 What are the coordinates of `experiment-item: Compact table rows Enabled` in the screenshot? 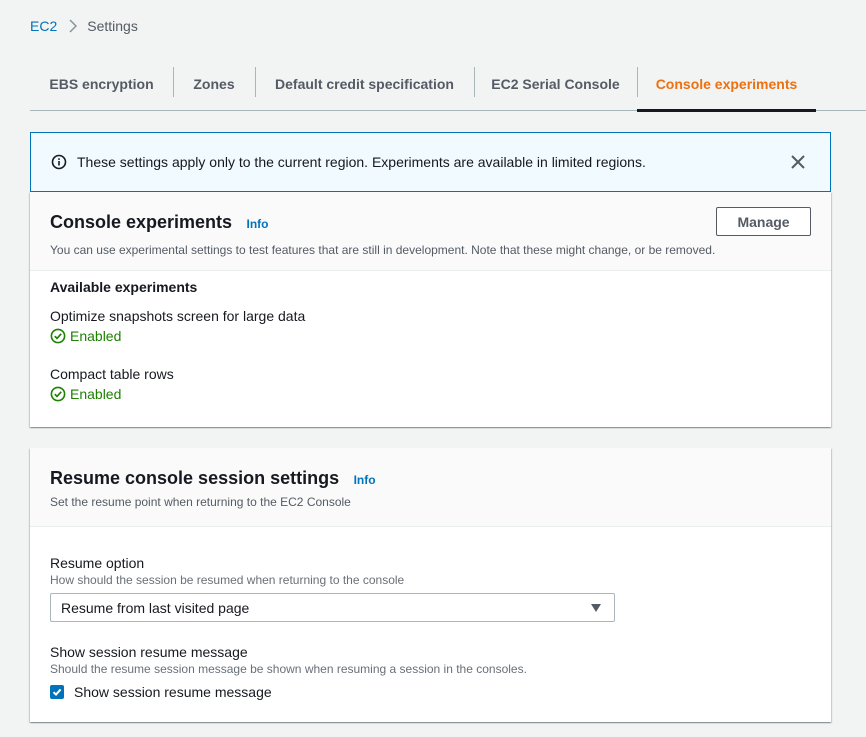 It's located at (430, 384).